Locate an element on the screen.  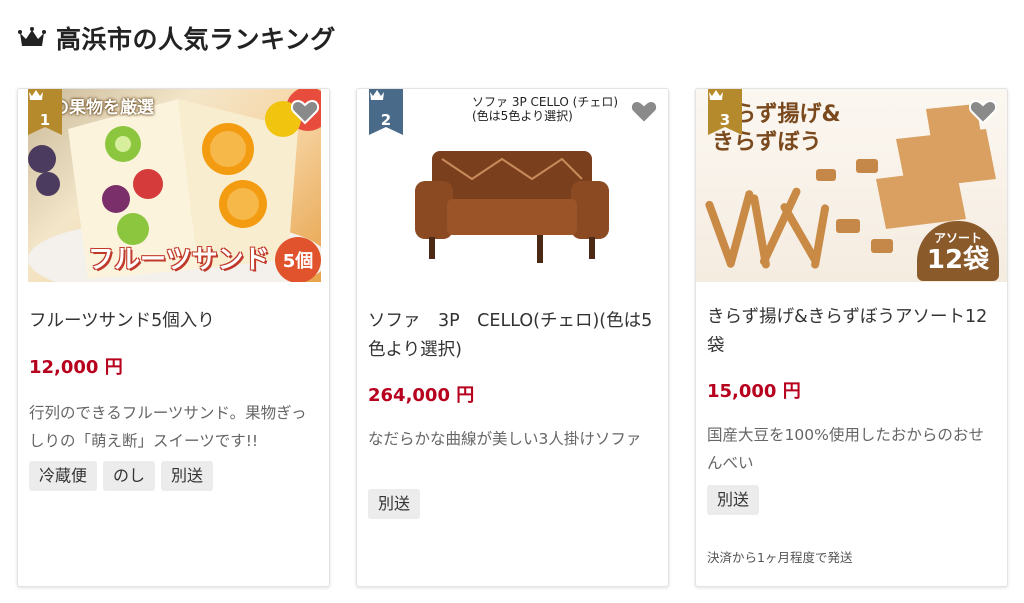
tag-list: 冷蔵便 のし 別送 is located at coordinates (121, 476).